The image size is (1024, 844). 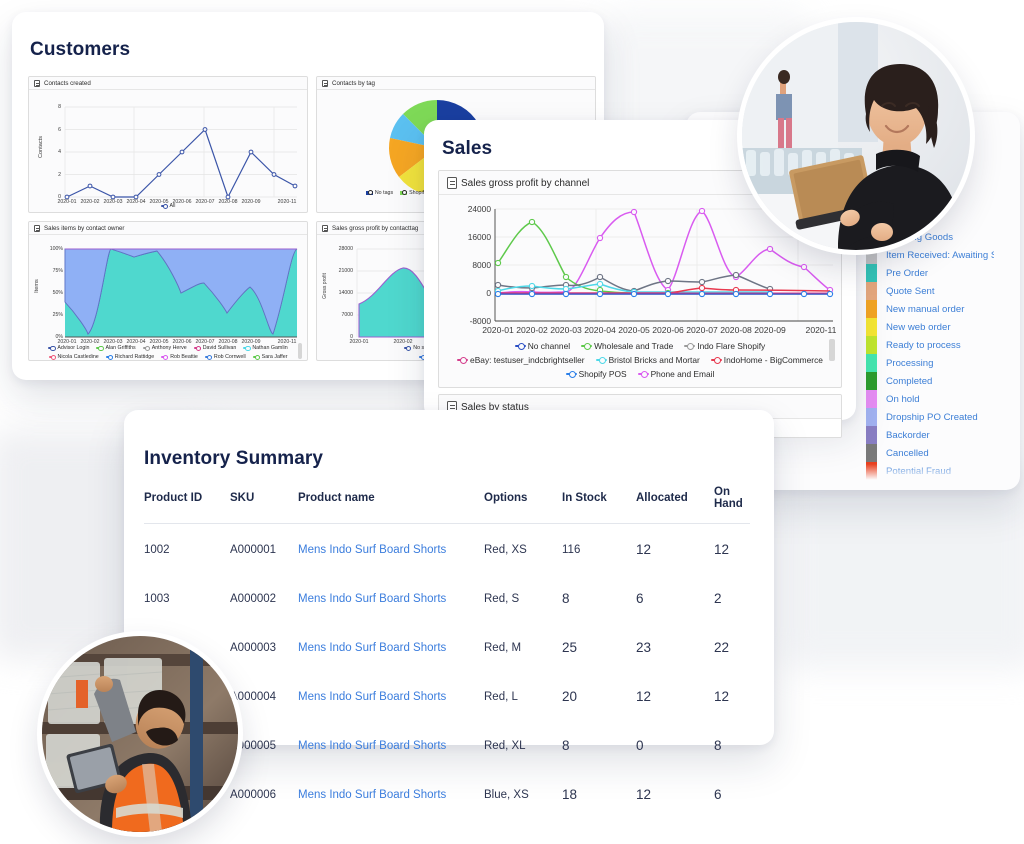 I want to click on legend-item: Sara Jaffer, so click(x=269, y=357).